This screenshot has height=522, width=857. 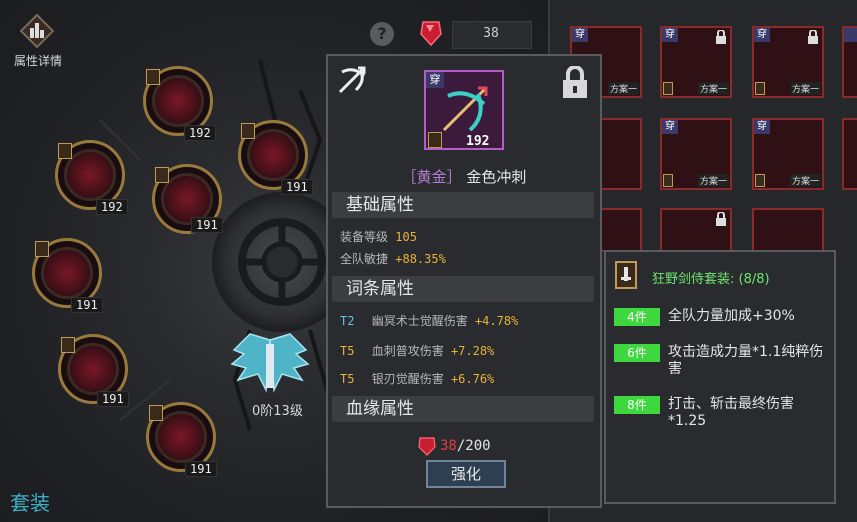 I want to click on bar-chart-icon, so click(x=37, y=31).